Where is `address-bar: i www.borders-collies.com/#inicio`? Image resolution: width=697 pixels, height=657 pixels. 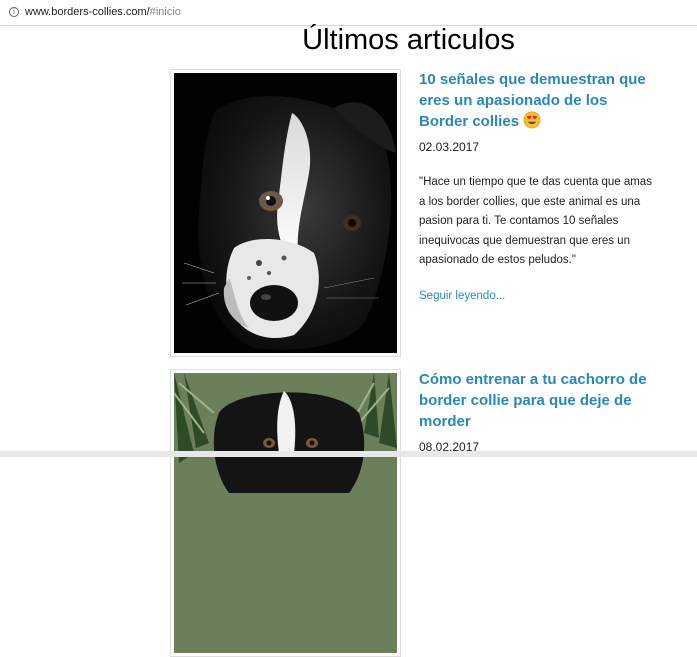 address-bar: i www.borders-collies.com/#inicio is located at coordinates (348, 13).